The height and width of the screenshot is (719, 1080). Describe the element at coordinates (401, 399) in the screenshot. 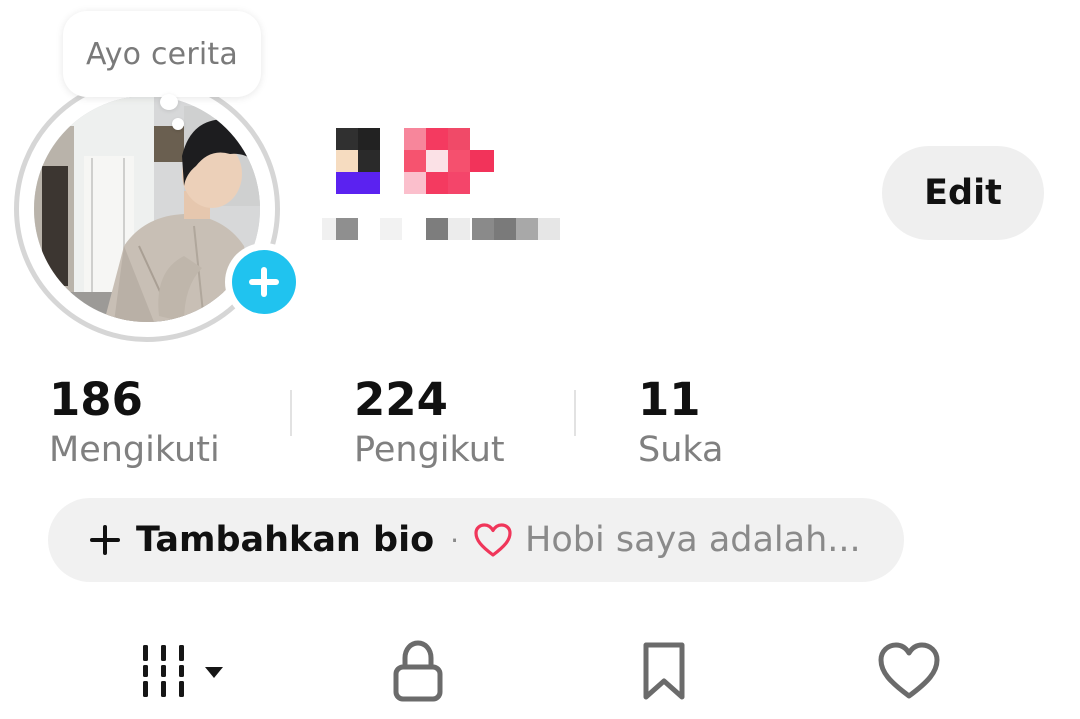

I see `followers-count: 224` at that location.